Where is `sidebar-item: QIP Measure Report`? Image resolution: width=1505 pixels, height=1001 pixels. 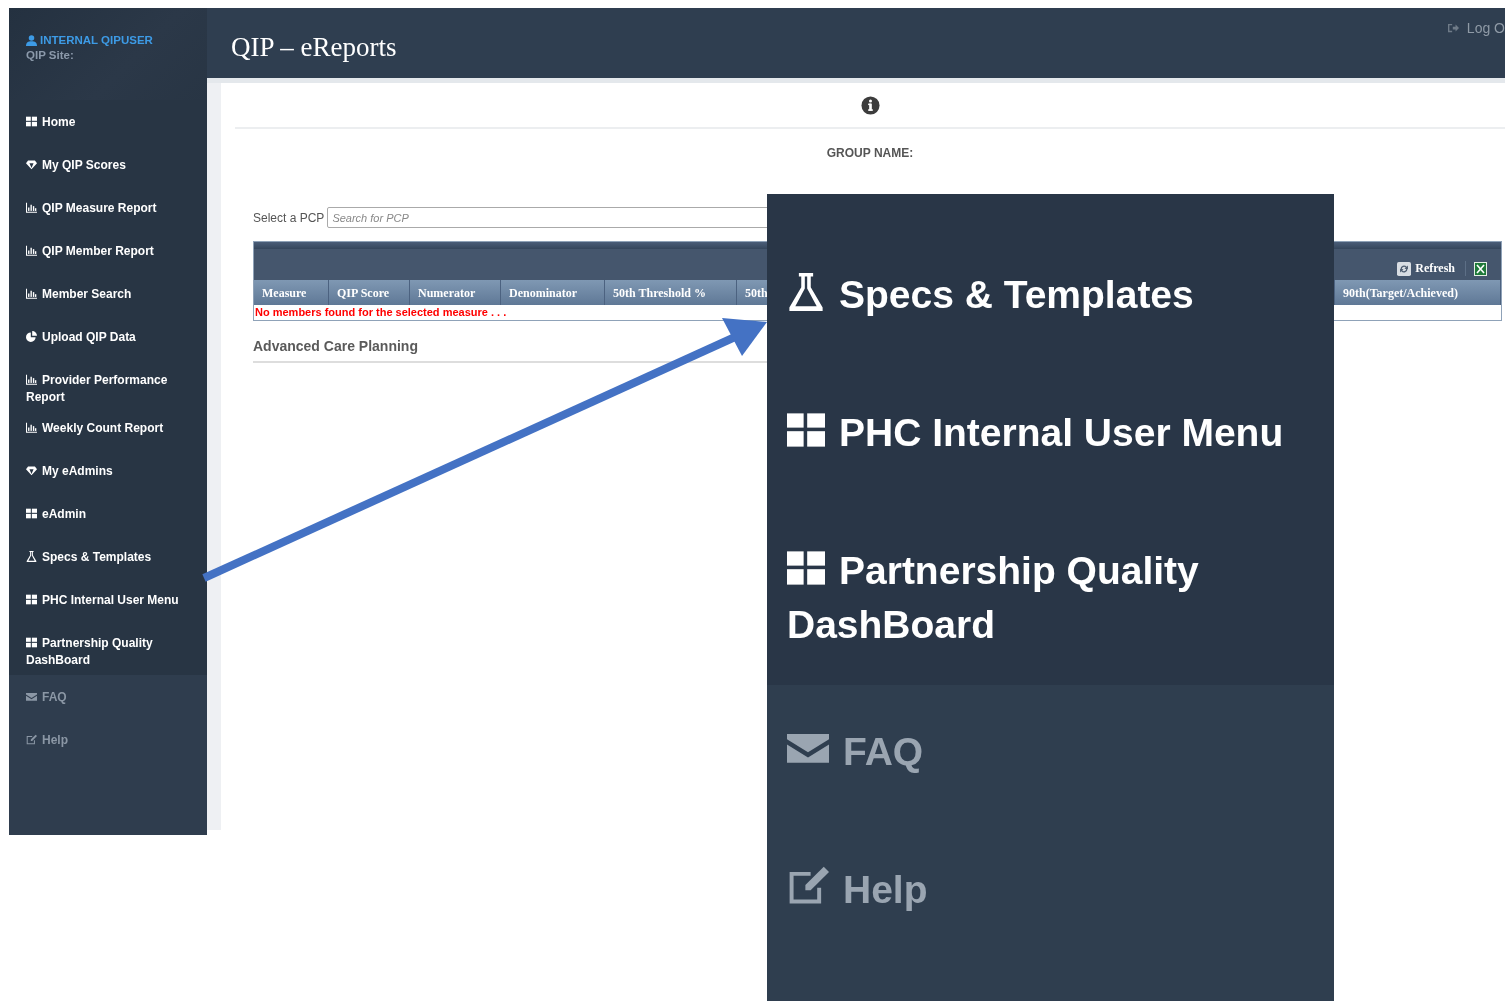 sidebar-item: QIP Measure Report is located at coordinates (108, 207).